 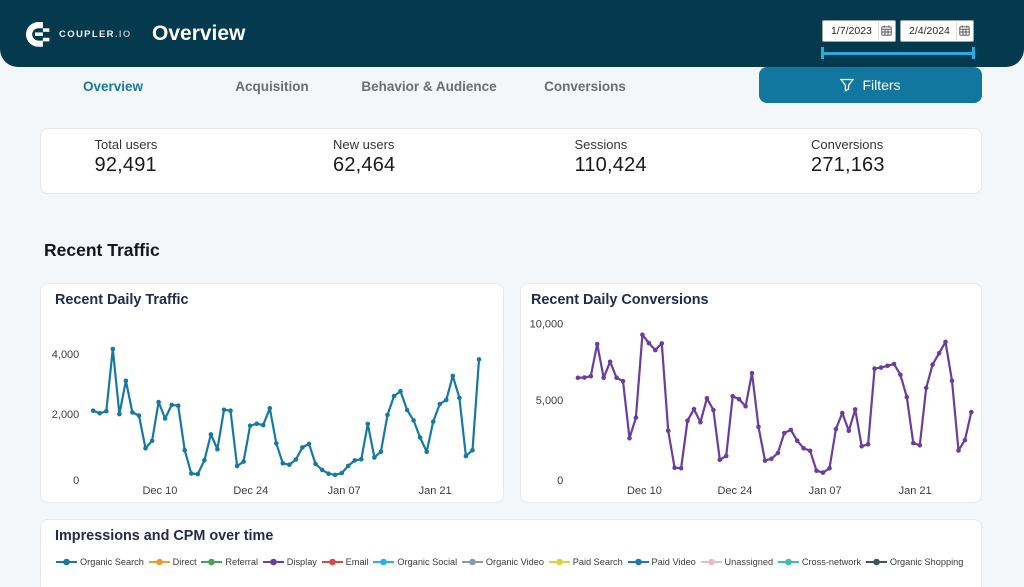 I want to click on svg-text: 5,000, so click(x=550, y=401).